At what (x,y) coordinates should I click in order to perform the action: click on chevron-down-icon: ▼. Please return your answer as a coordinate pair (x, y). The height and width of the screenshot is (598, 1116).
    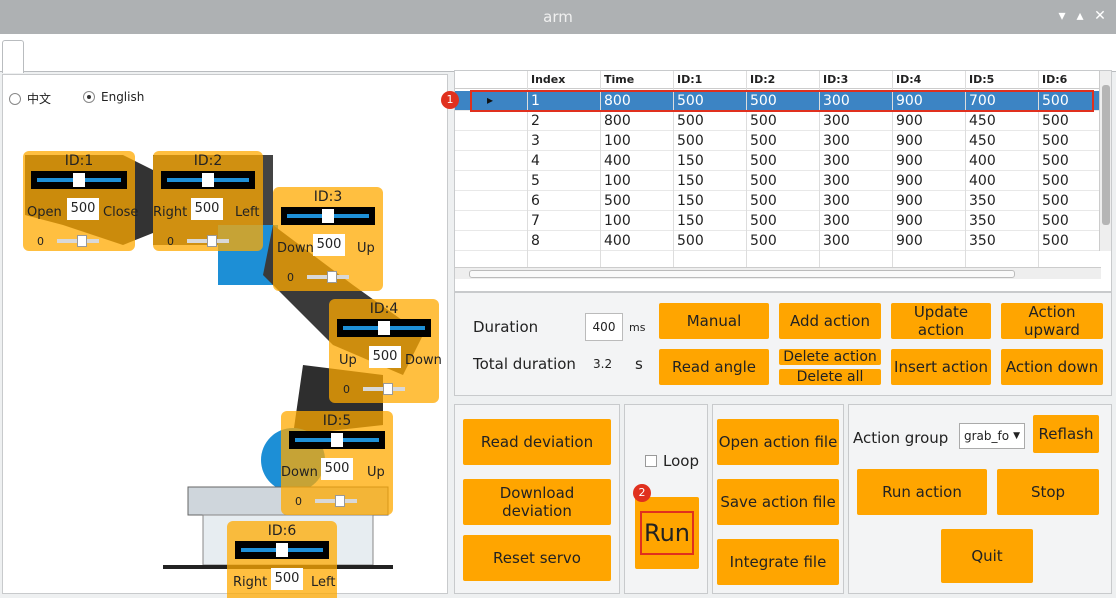
    Looking at the image, I should click on (1016, 436).